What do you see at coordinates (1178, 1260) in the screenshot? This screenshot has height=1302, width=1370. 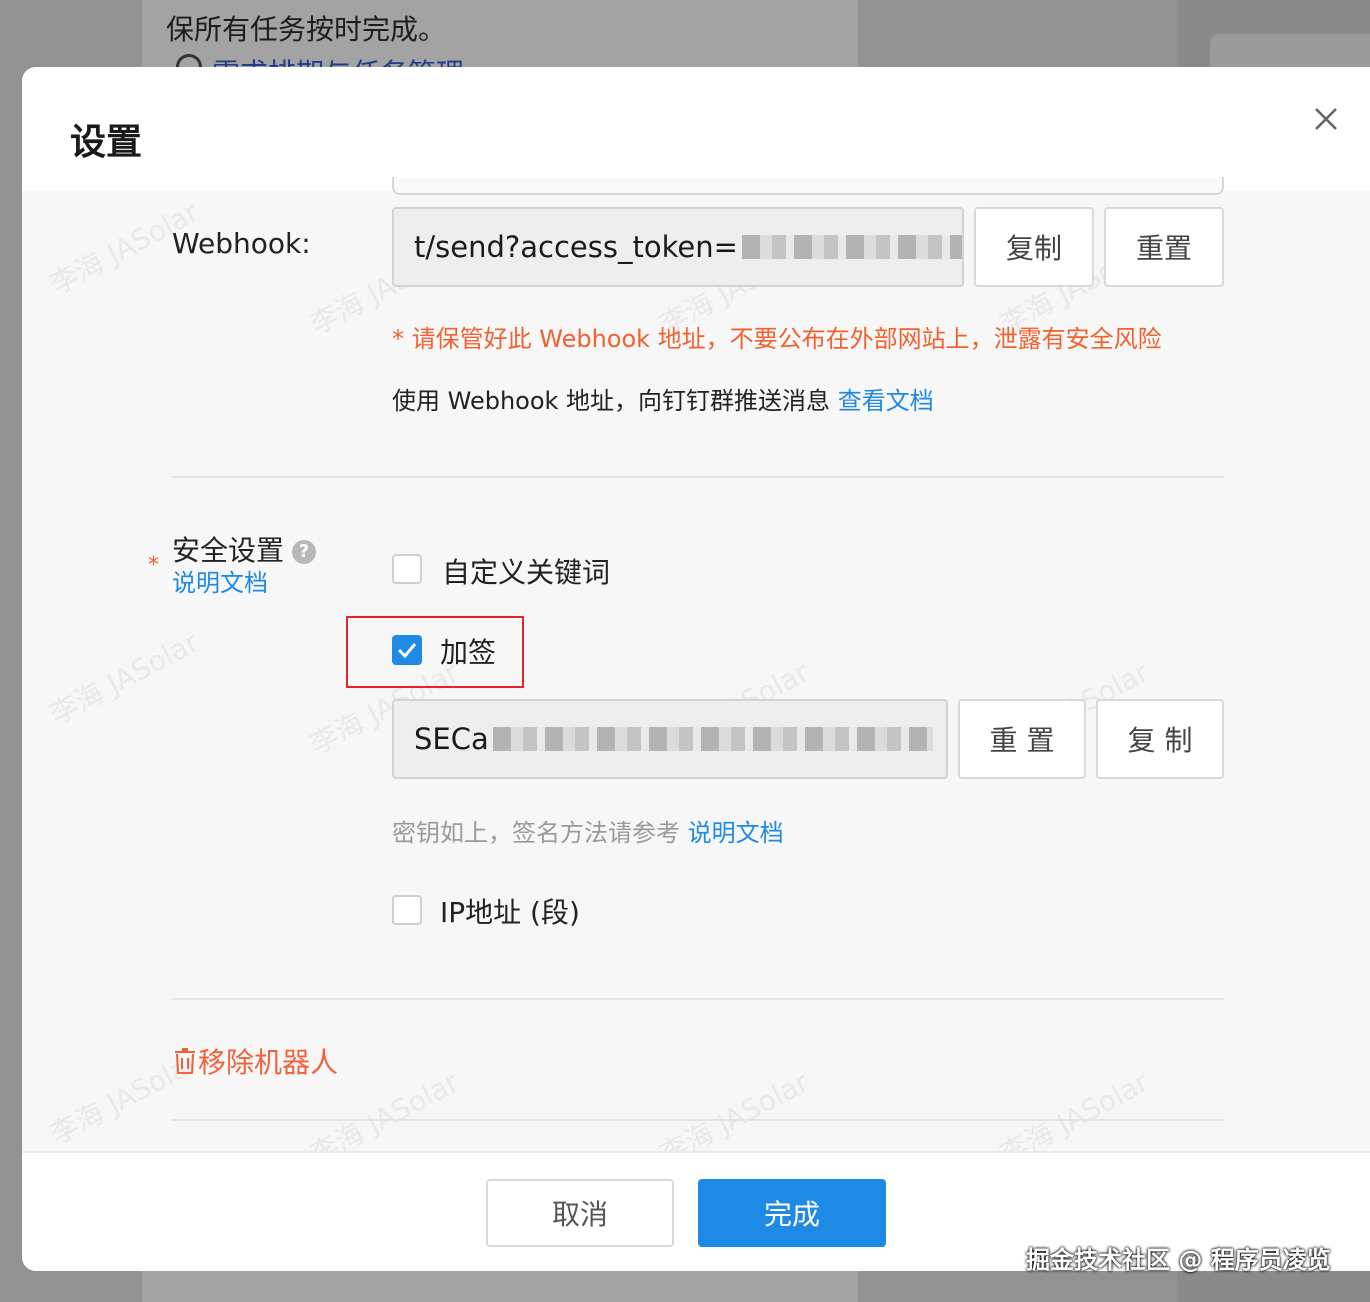 I see `credit-watermark: 掘金技术社区 @ 程序员凌览` at bounding box center [1178, 1260].